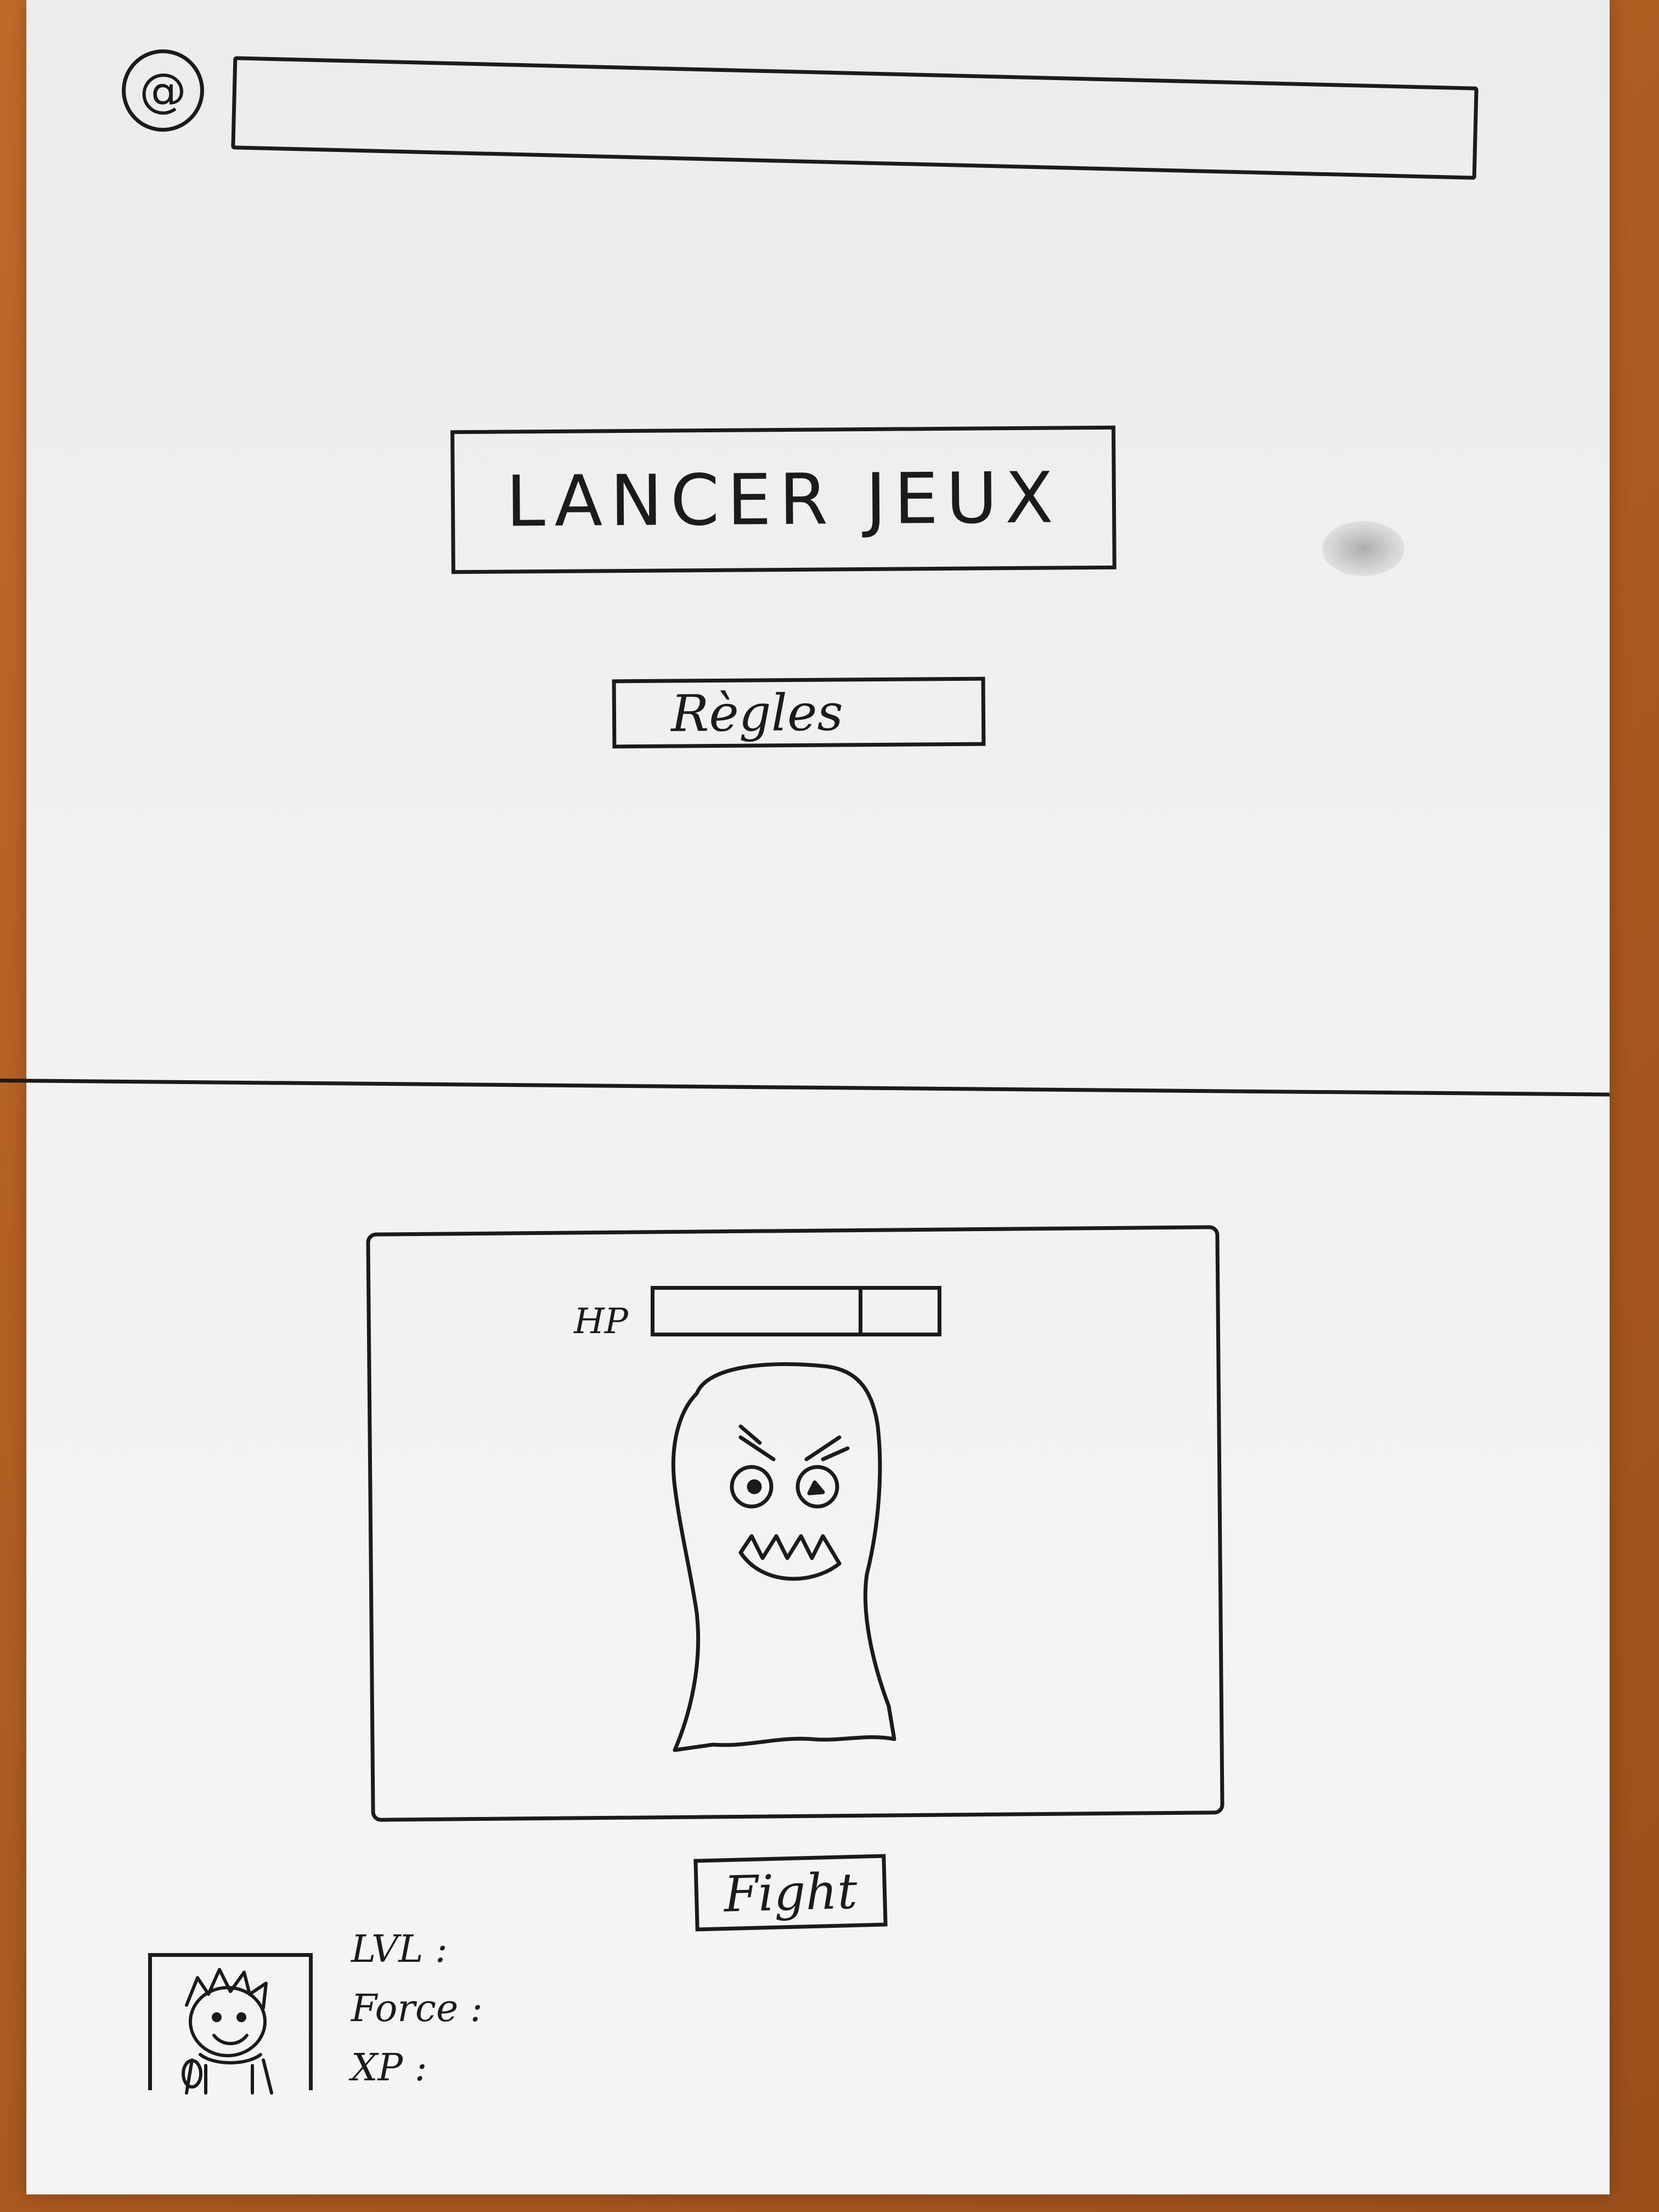  I want to click on stat-xp: XP :, so click(389, 2068).